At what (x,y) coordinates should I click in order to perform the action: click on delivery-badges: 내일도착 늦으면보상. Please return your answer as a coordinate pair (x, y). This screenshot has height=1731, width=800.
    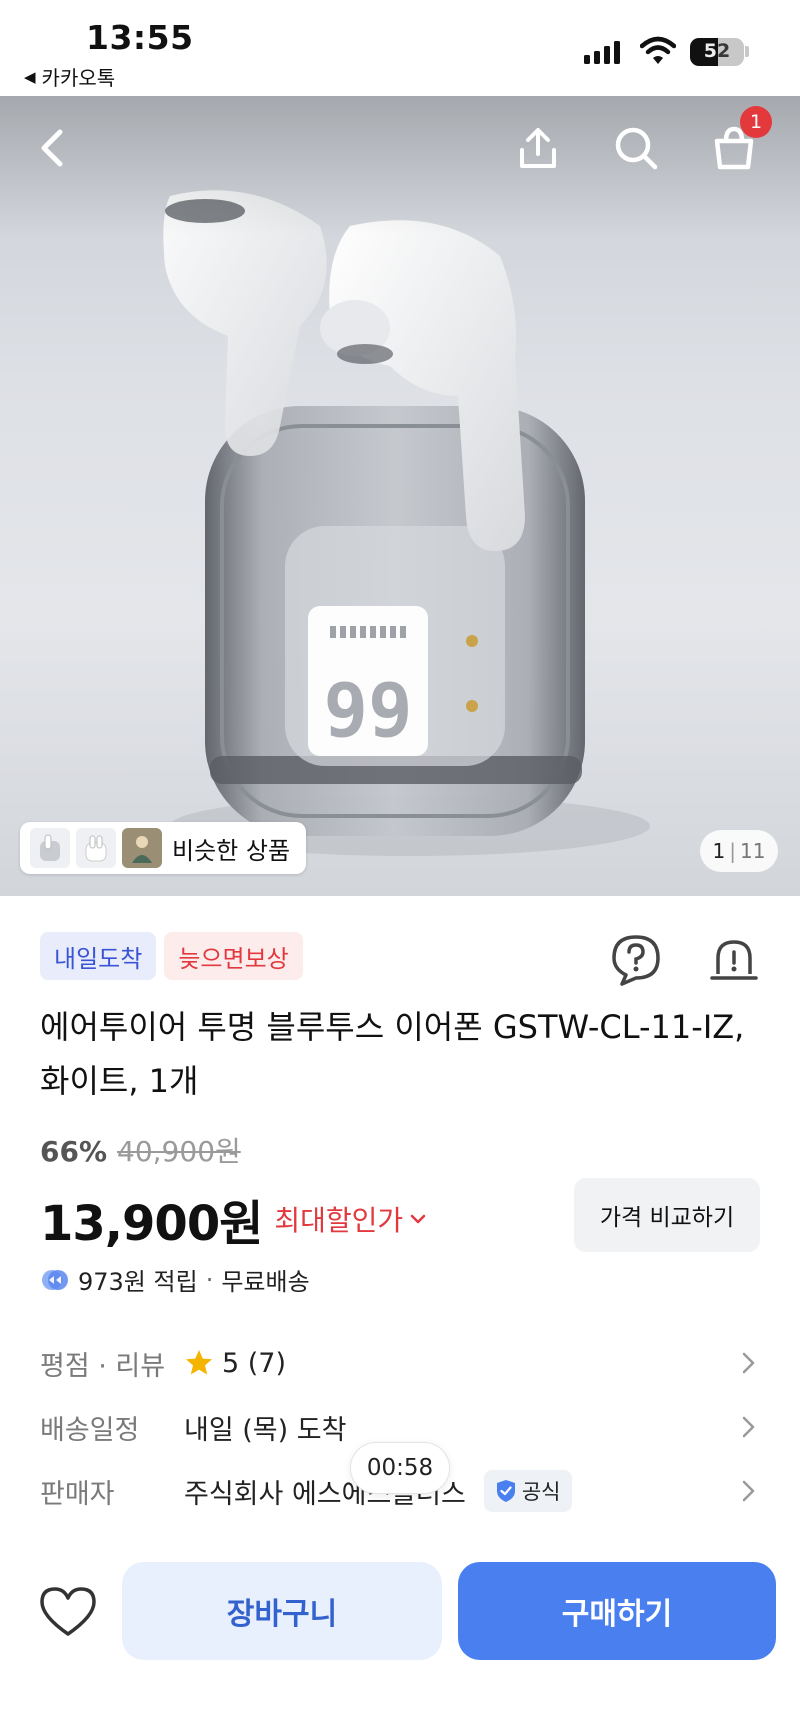
    Looking at the image, I should click on (171, 956).